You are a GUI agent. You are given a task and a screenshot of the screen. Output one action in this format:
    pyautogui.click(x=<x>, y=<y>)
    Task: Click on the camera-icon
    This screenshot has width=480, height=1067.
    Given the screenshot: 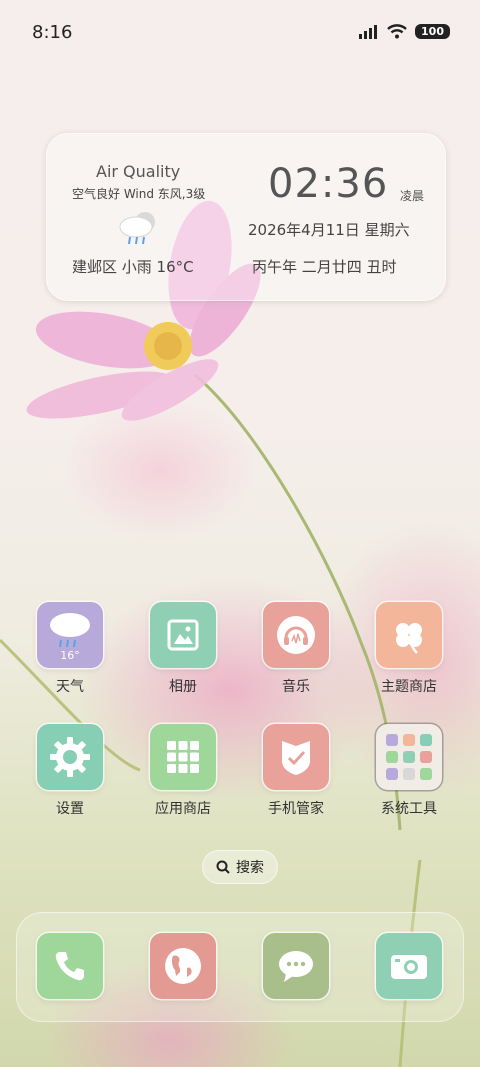 What is the action you would take?
    pyautogui.click(x=409, y=967)
    